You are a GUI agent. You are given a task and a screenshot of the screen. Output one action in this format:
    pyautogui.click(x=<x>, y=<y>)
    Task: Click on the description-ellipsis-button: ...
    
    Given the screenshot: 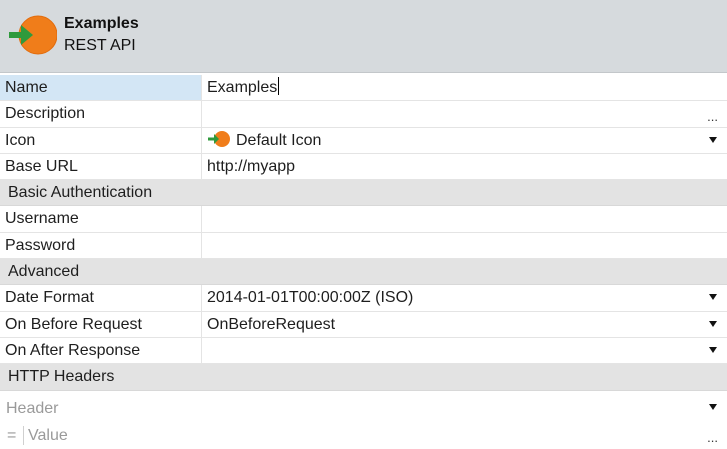 What is the action you would take?
    pyautogui.click(x=712, y=115)
    